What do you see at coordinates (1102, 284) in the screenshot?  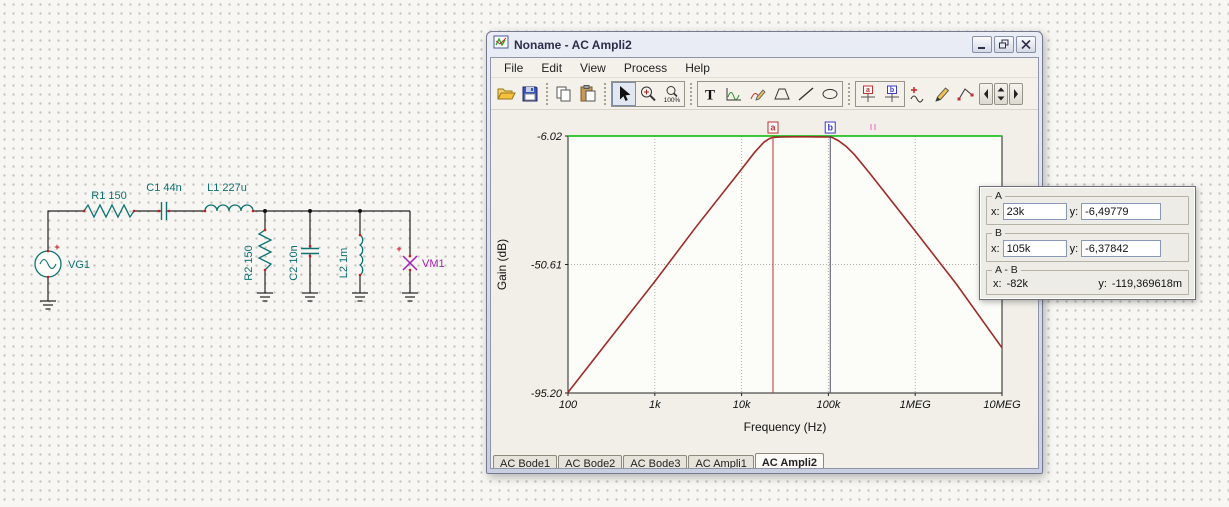 I see `diff-y-label: y:` at bounding box center [1102, 284].